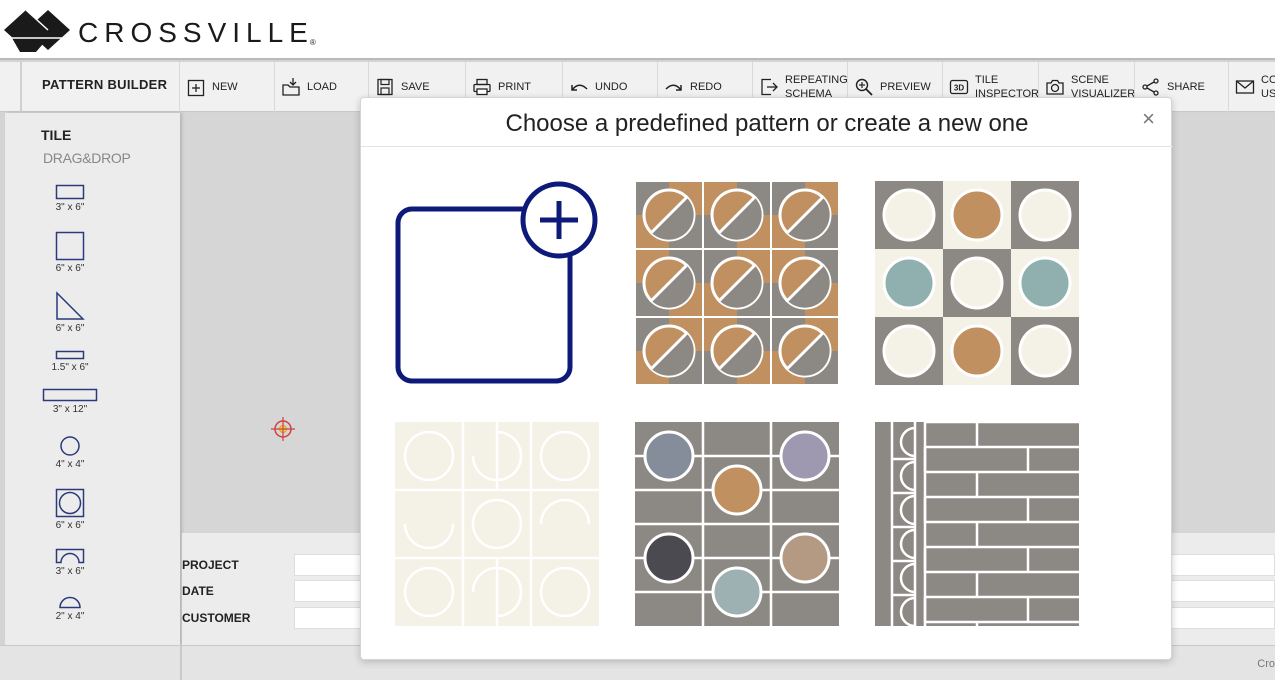 The width and height of the screenshot is (1275, 680). I want to click on cream-arch-pattern-preview, so click(497, 524).